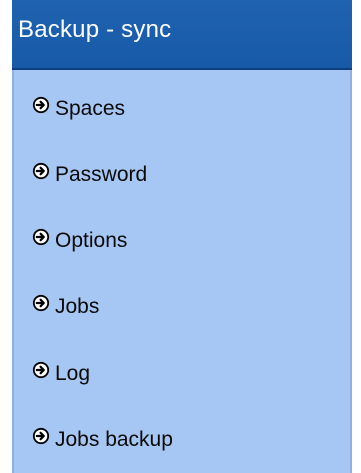 This screenshot has height=473, width=361. I want to click on menu-item-options: Options, so click(79, 241).